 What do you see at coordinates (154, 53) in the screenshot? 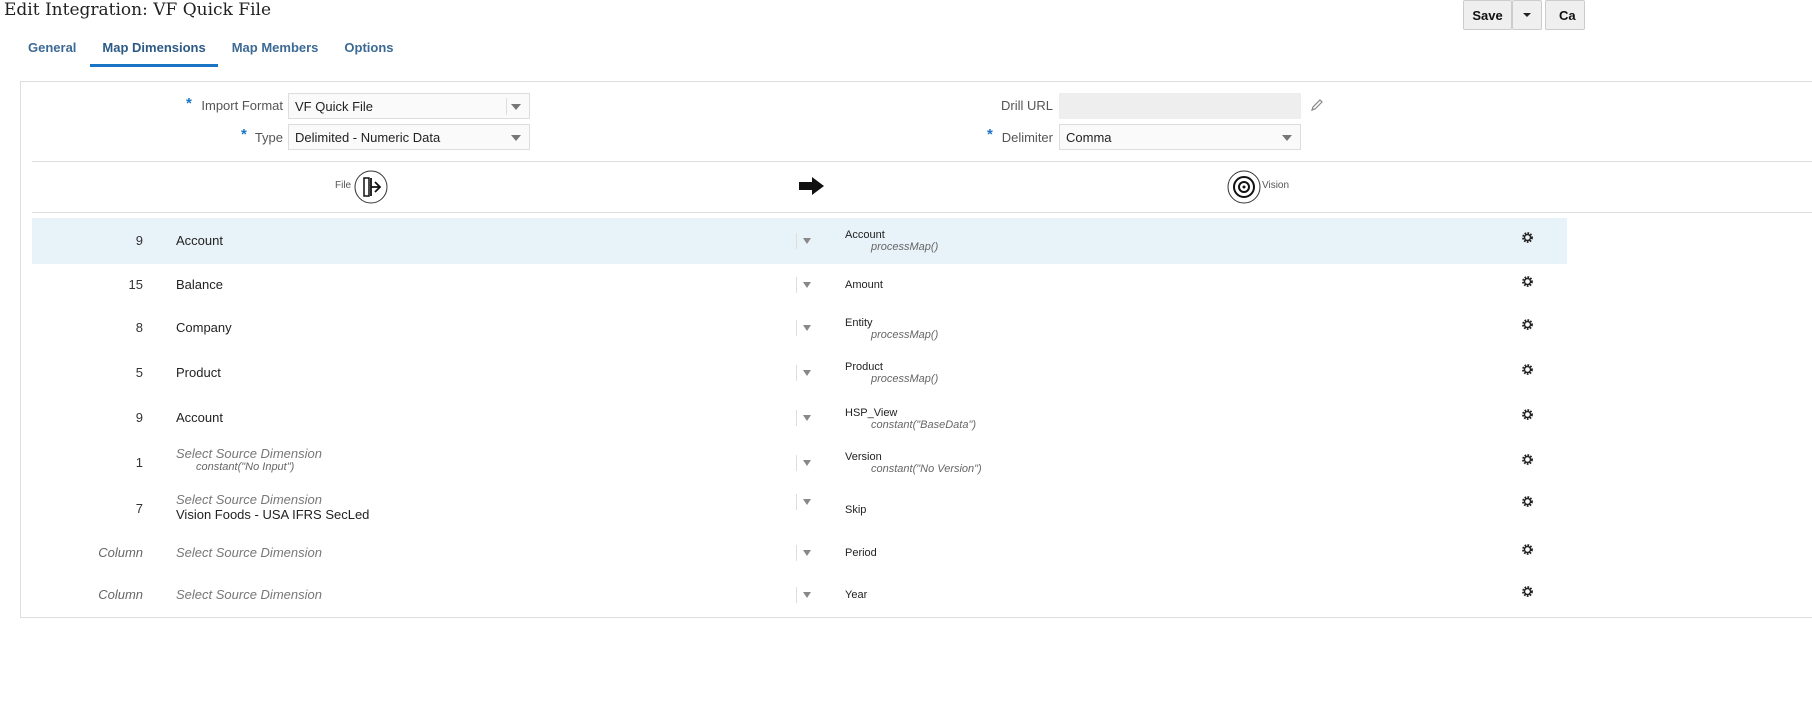
I see `tab-map-dimensions: Map Dimensions` at bounding box center [154, 53].